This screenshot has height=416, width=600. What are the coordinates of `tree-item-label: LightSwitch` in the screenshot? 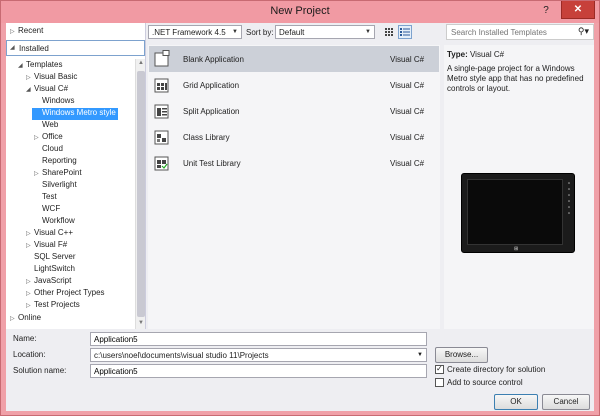 It's located at (54, 268).